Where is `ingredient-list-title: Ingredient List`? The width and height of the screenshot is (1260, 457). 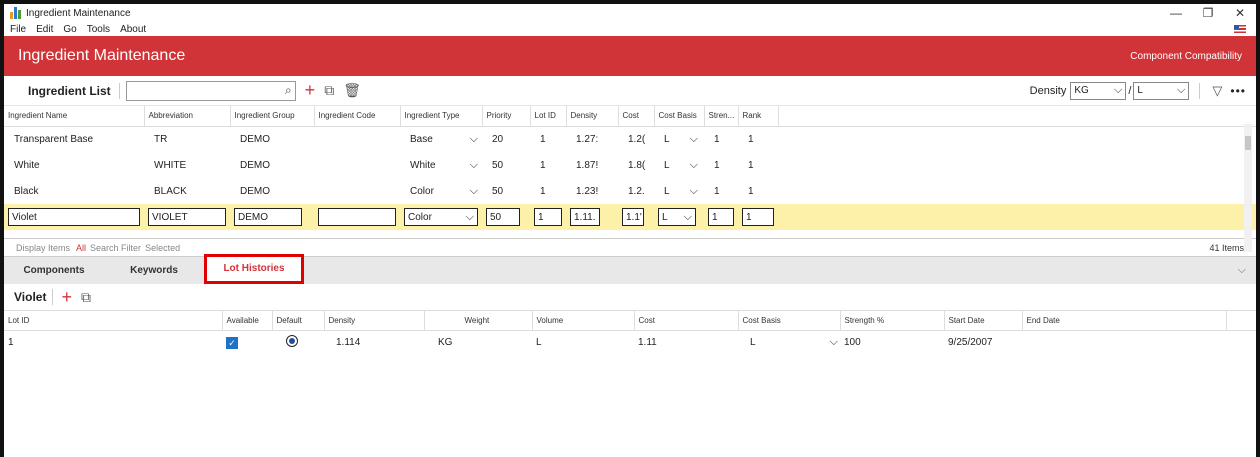 ingredient-list-title: Ingredient List is located at coordinates (69, 90).